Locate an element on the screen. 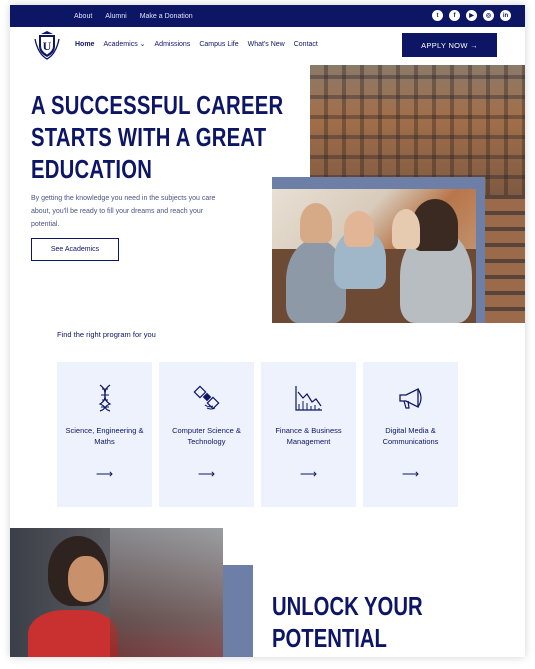 This screenshot has width=535, height=669. lecture-hall-photo-edge is located at coordinates (505, 259).